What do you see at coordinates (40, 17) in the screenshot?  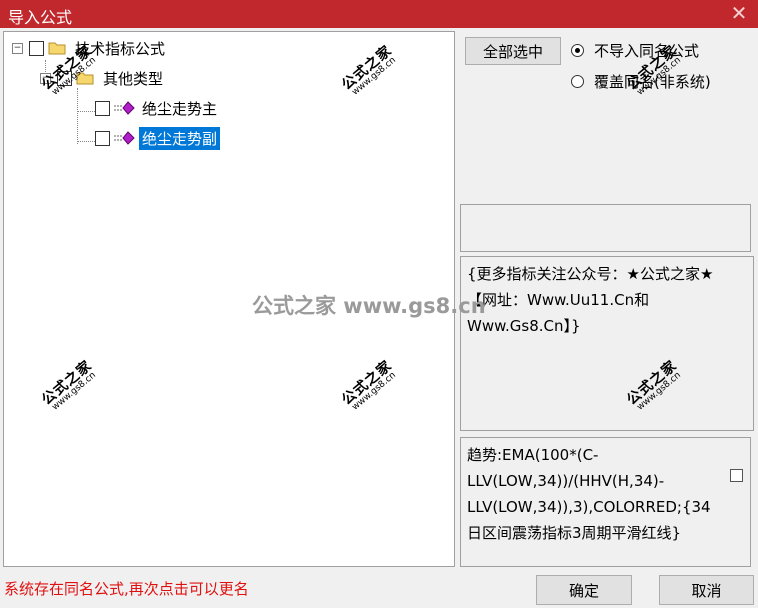 I see `window-title: 导入公式` at bounding box center [40, 17].